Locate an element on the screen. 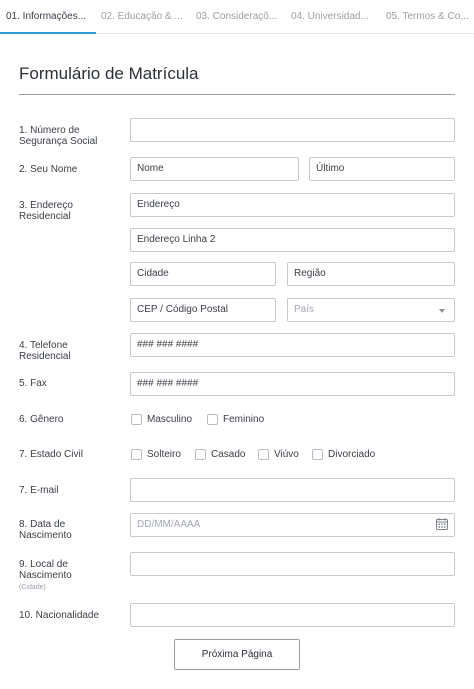 The height and width of the screenshot is (689, 474). chevron-down-icon is located at coordinates (442, 311).